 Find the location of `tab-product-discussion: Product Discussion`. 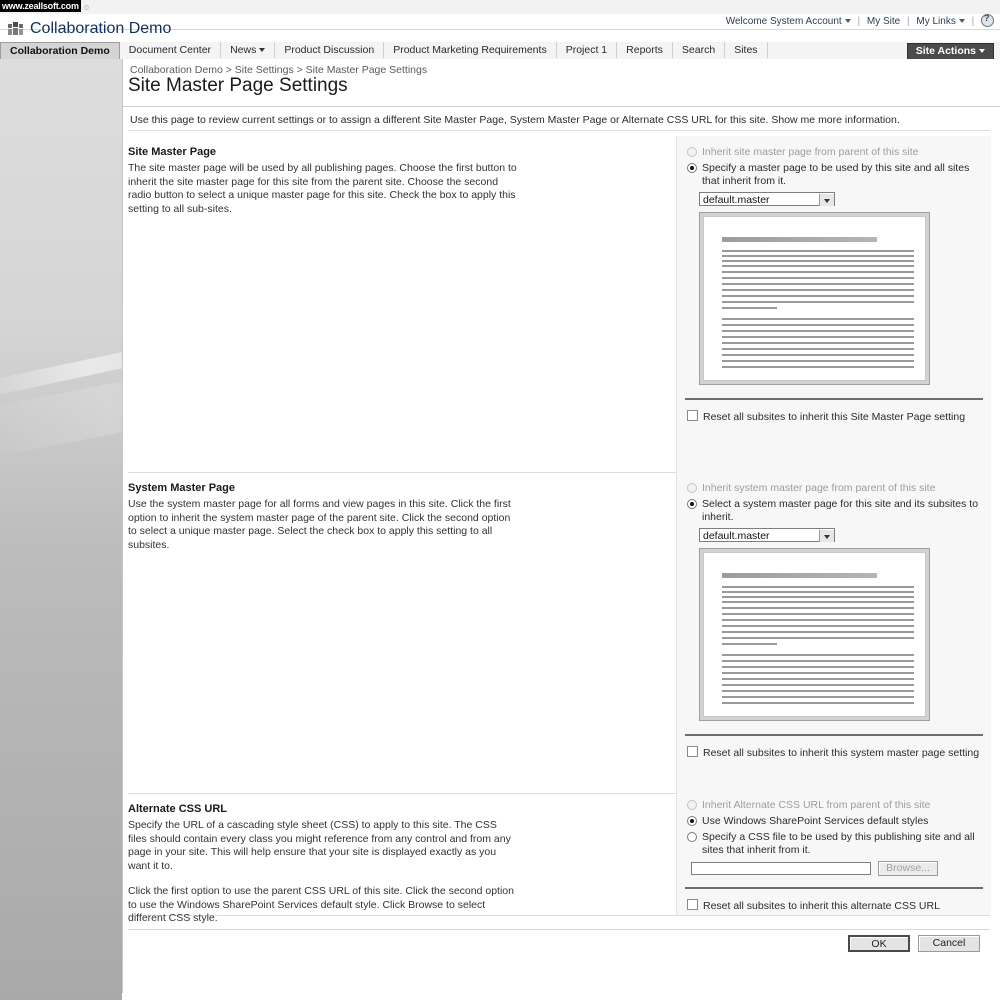

tab-product-discussion: Product Discussion is located at coordinates (330, 50).